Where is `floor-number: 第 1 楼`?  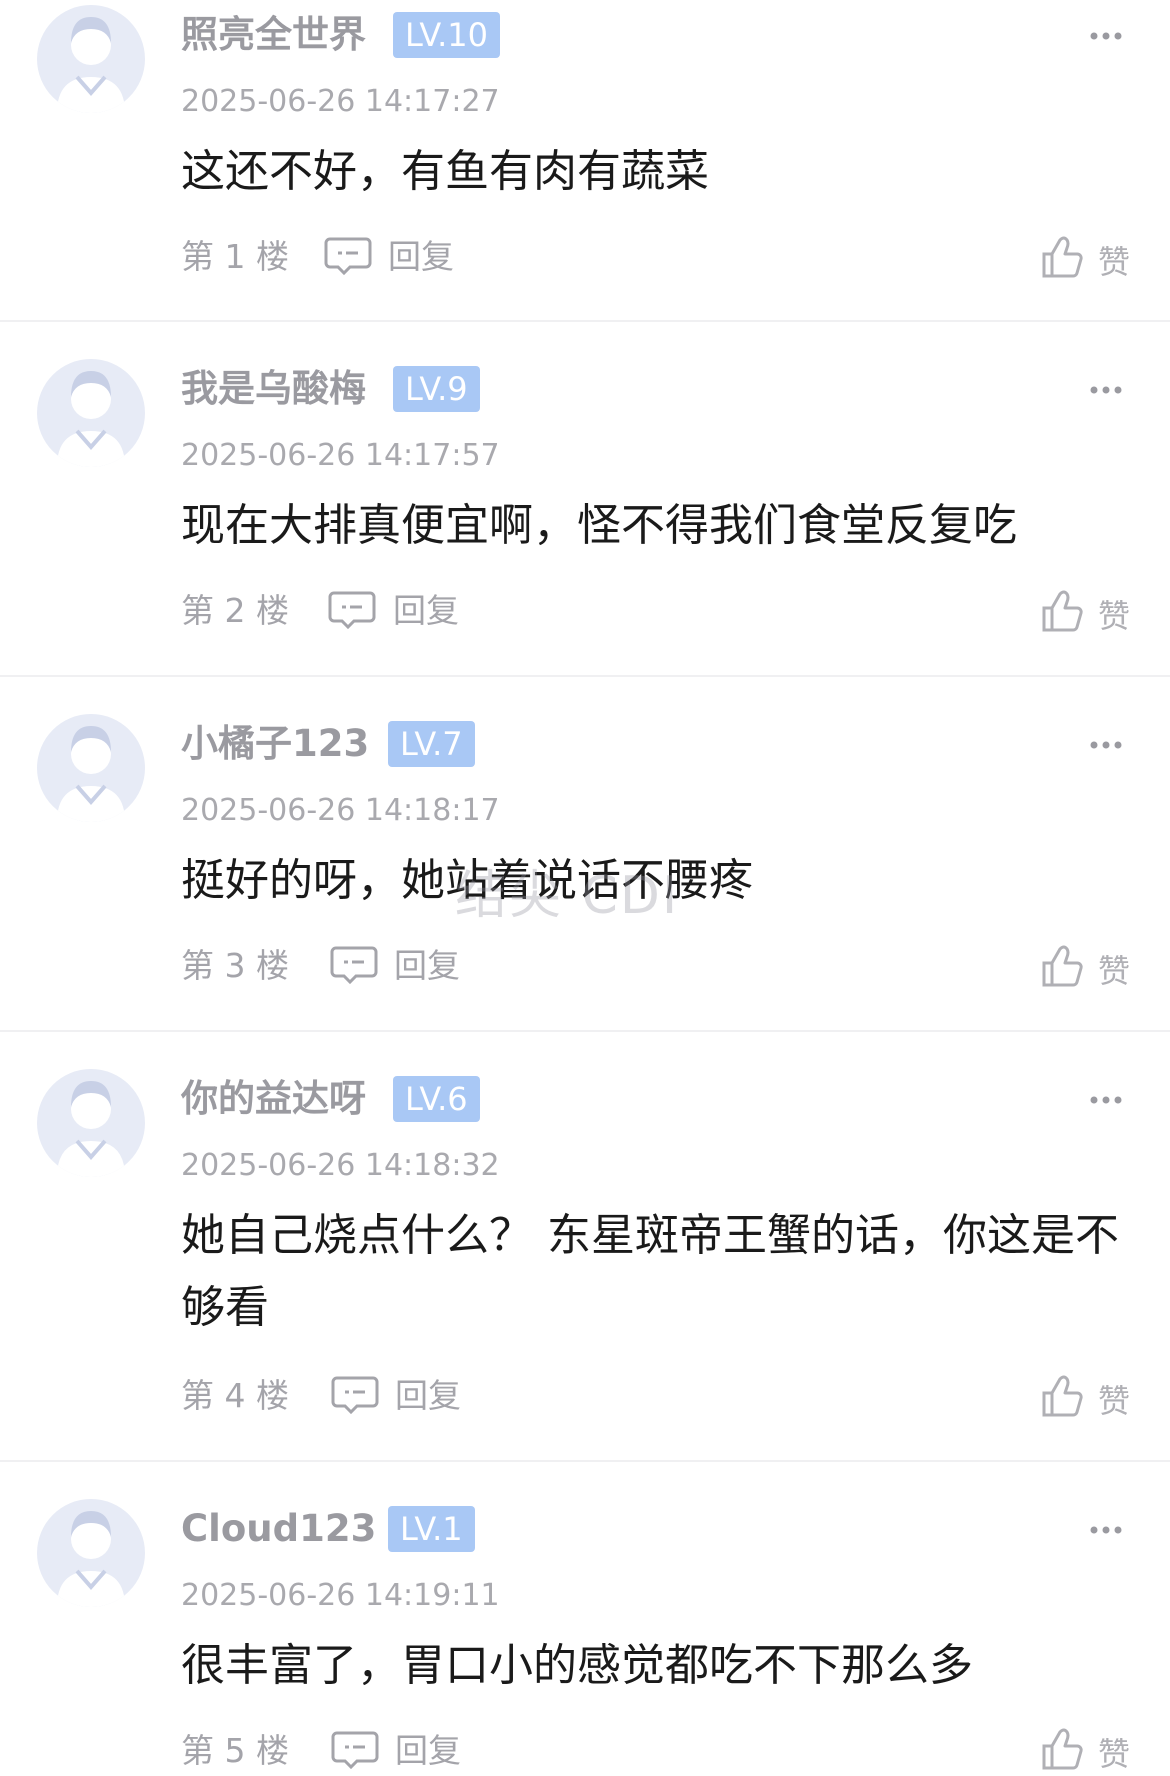 floor-number: 第 1 楼 is located at coordinates (235, 256).